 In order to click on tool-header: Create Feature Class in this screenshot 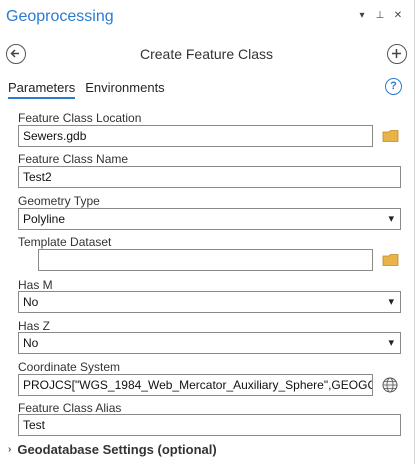, I will do `click(206, 55)`.